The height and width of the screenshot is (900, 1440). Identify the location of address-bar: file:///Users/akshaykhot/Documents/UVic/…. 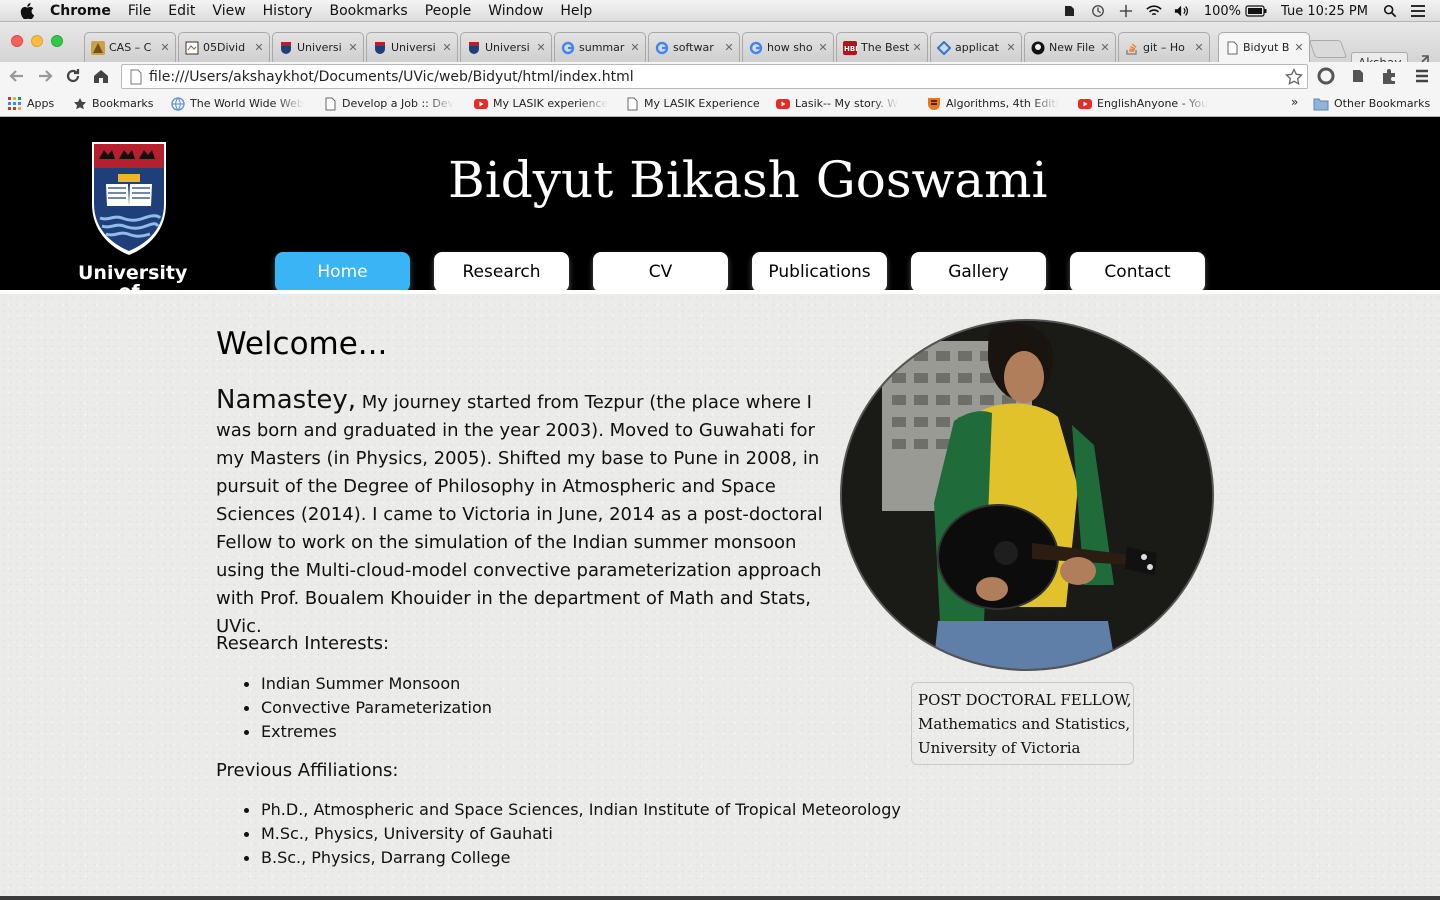
(714, 76).